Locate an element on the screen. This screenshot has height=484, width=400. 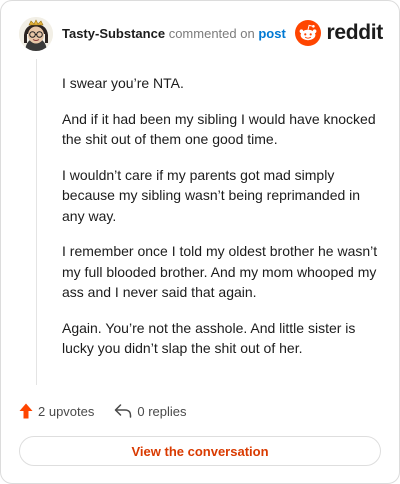
comment-header: Tasty-Substance commented on post reddit is located at coordinates (201, 35).